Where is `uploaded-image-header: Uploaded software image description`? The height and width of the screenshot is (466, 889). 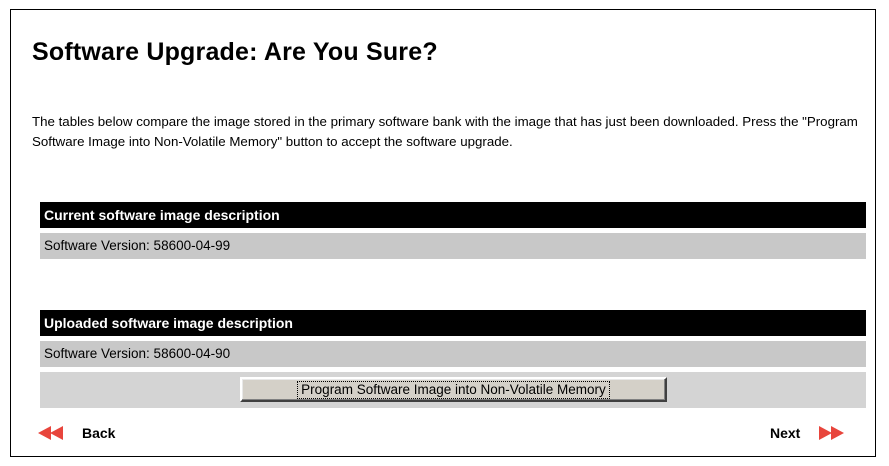
uploaded-image-header: Uploaded software image description is located at coordinates (453, 323).